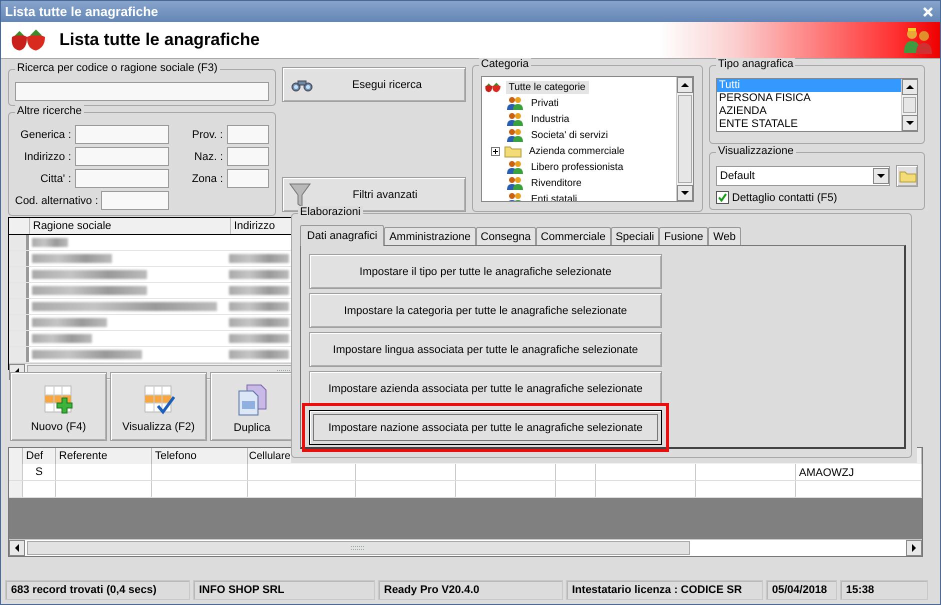 Image resolution: width=941 pixels, height=605 pixels. Describe the element at coordinates (569, 135) in the screenshot. I see `tree-item: Societa' di servizi` at that location.